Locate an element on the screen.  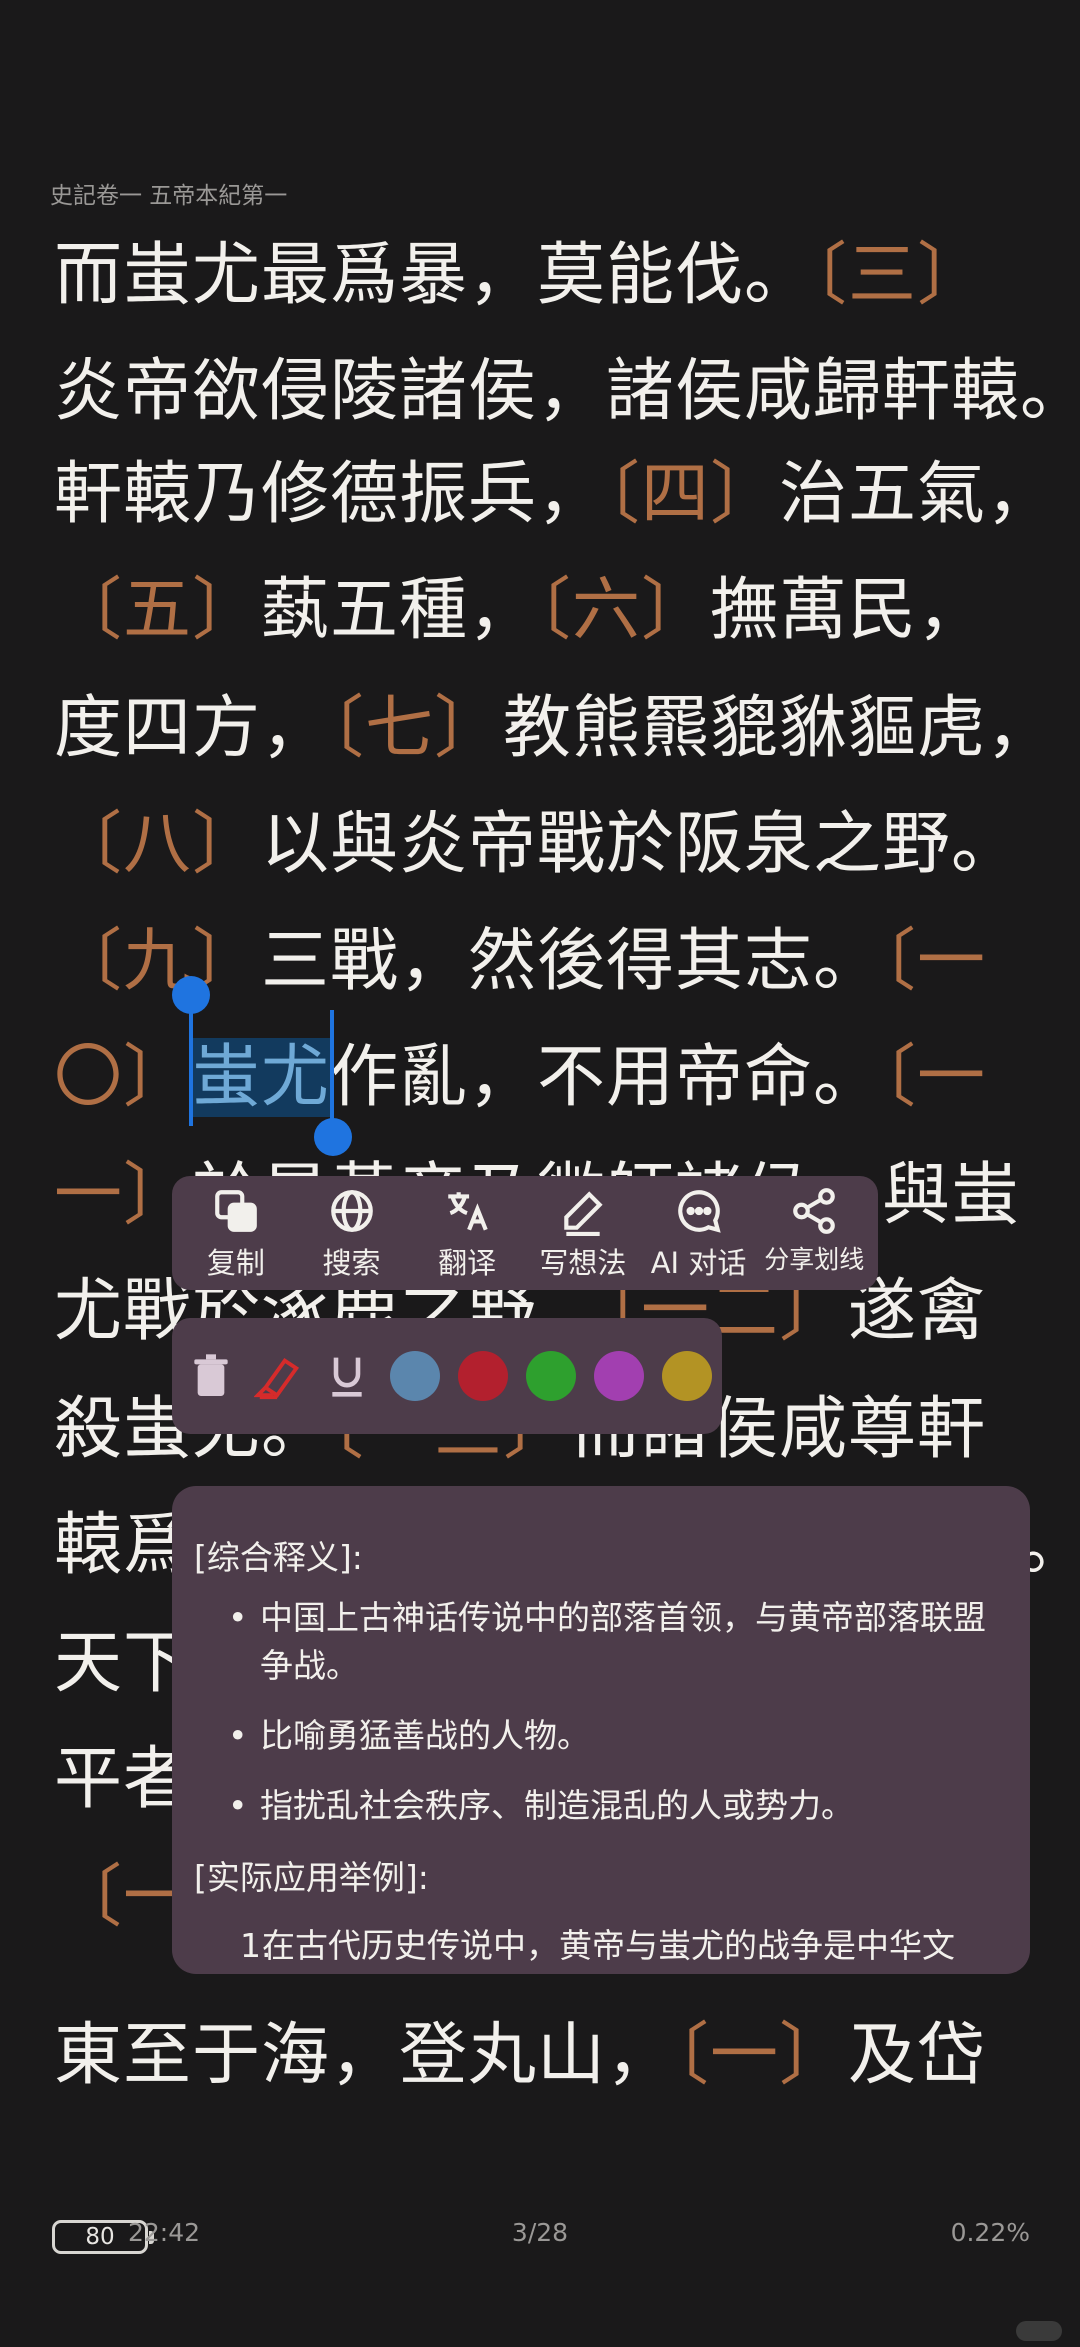
text-segment: 及岱 is located at coordinates (917, 2055).